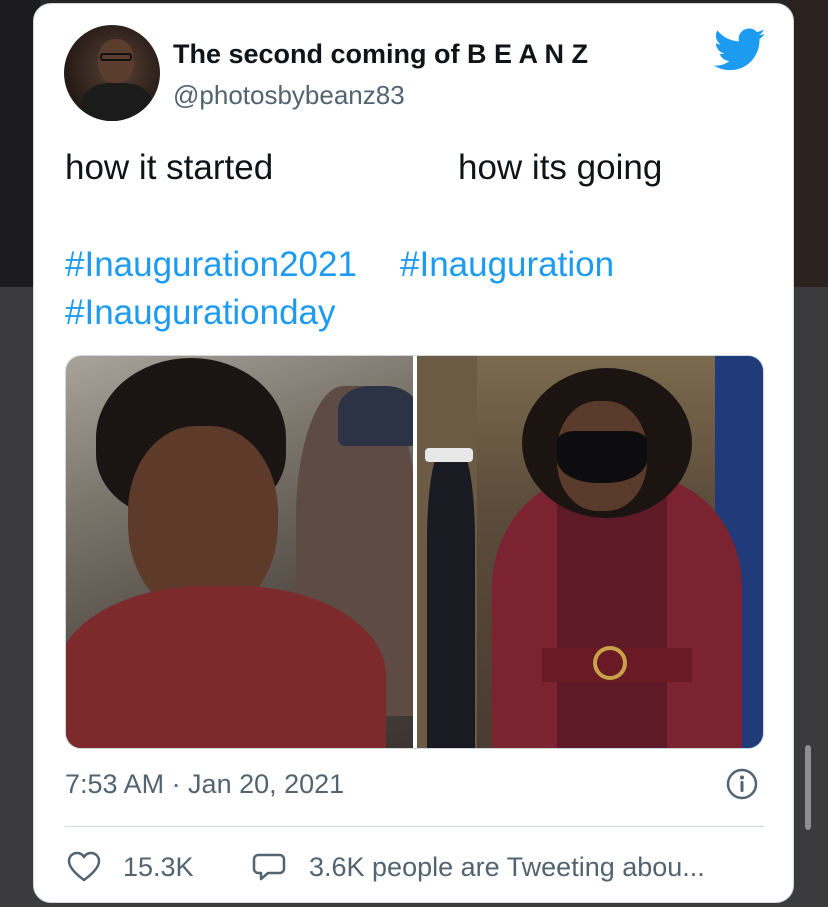 The width and height of the screenshot is (828, 907). Describe the element at coordinates (808, 787) in the screenshot. I see `scrollbar` at that location.